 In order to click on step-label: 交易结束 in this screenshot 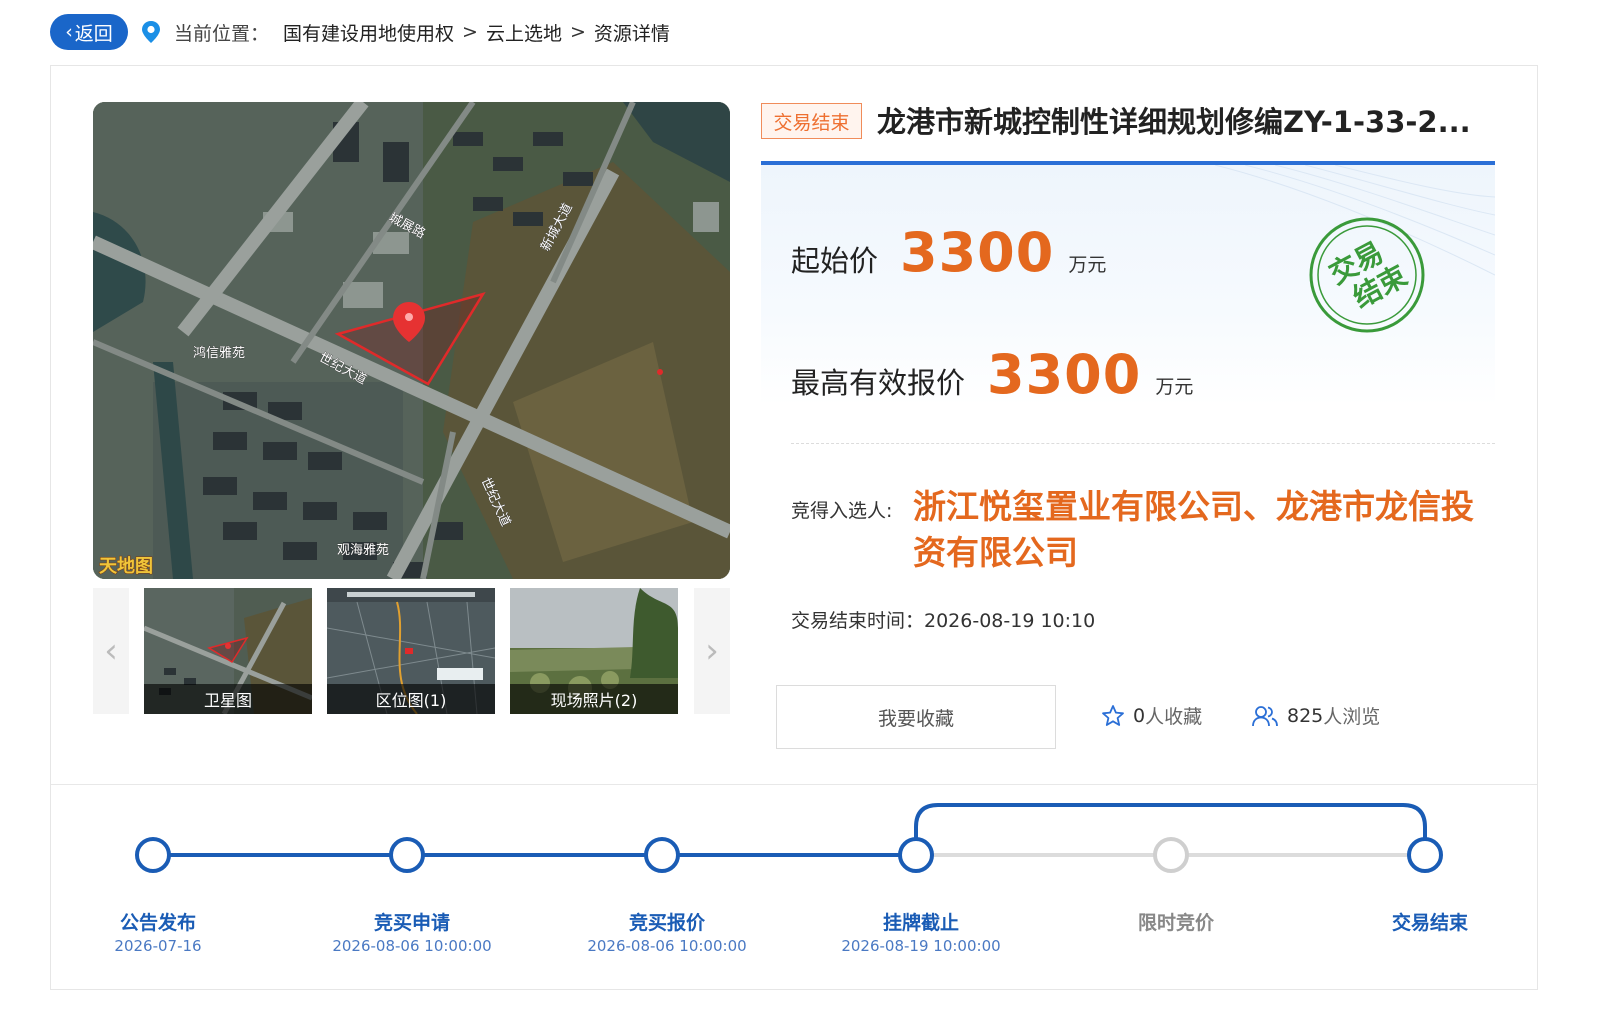, I will do `click(1429, 923)`.